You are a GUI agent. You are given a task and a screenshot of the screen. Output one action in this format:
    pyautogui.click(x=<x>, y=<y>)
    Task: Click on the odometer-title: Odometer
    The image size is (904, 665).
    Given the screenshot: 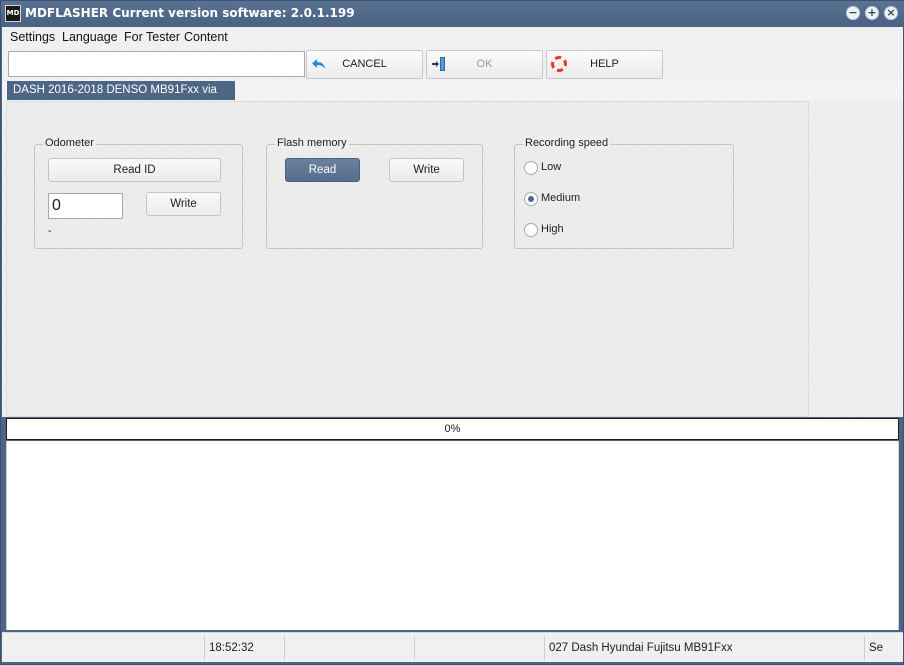 What is the action you would take?
    pyautogui.click(x=69, y=143)
    